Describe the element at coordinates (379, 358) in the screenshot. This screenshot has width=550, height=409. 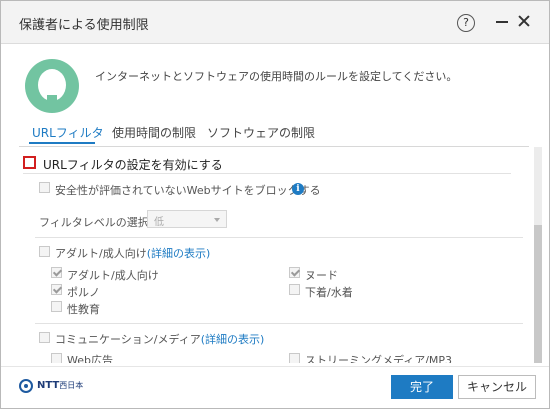
I see `item-label: ストリーミングメディア/MP3` at that location.